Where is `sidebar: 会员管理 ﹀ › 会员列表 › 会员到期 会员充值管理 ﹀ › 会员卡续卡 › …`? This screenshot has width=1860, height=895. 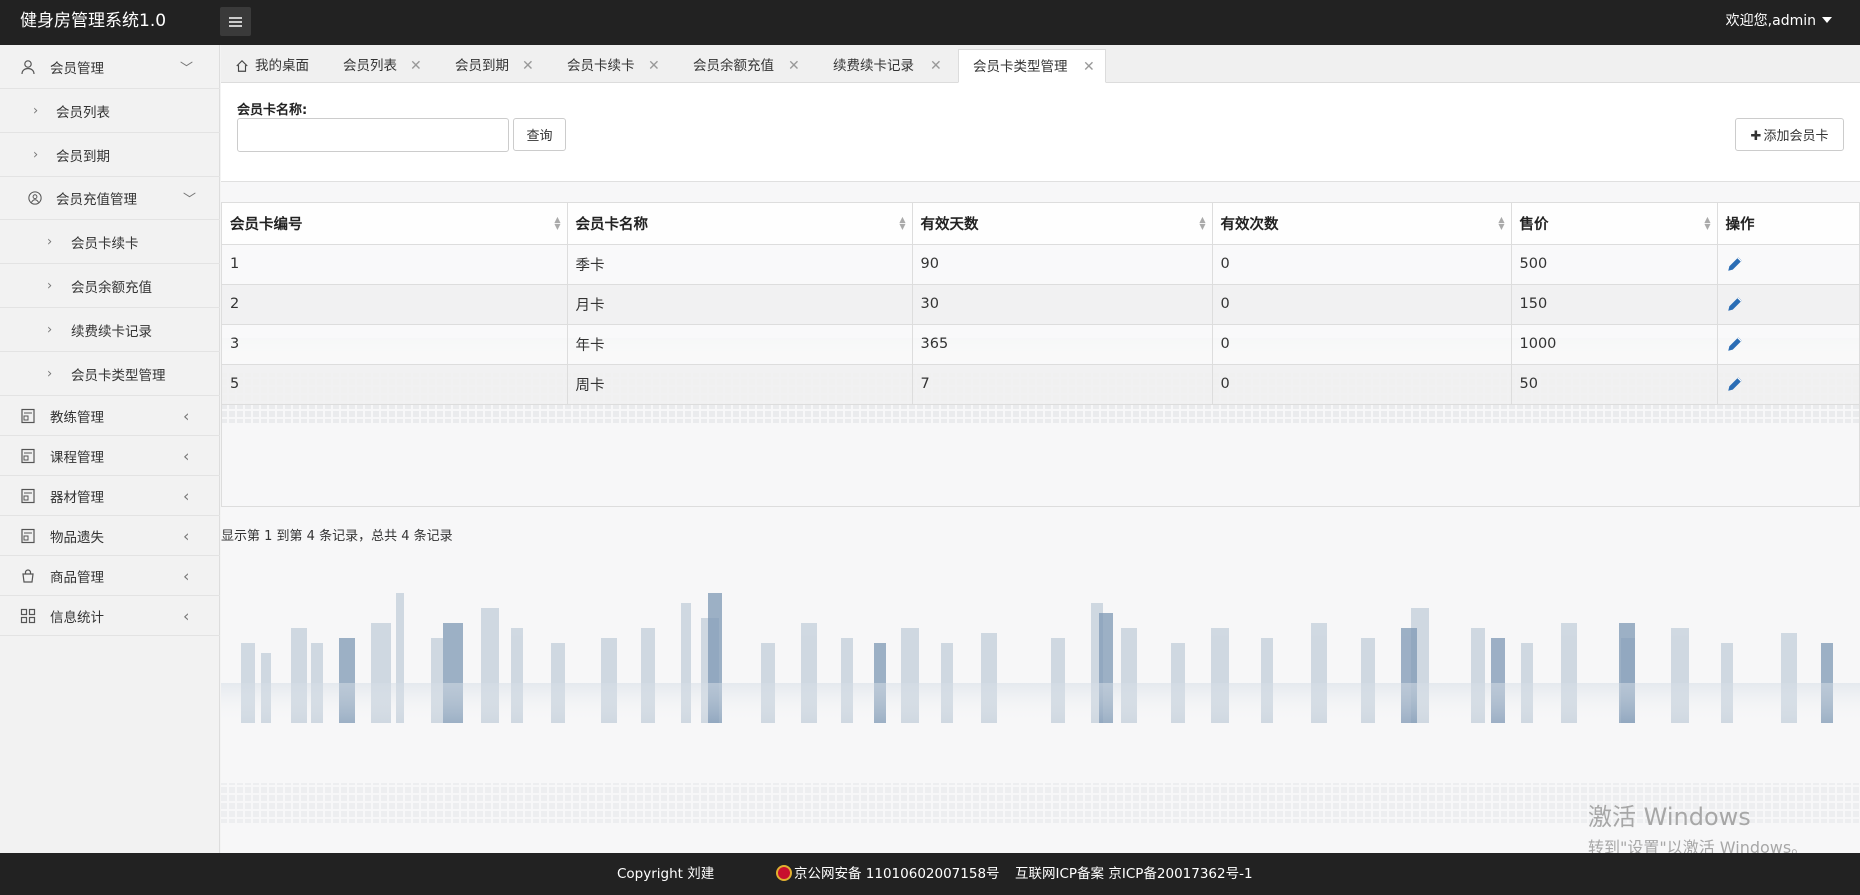
sidebar: 会员管理 ﹀ › 会员列表 › 会员到期 会员充值管理 ﹀ › 会员卡续卡 › … is located at coordinates (110, 449).